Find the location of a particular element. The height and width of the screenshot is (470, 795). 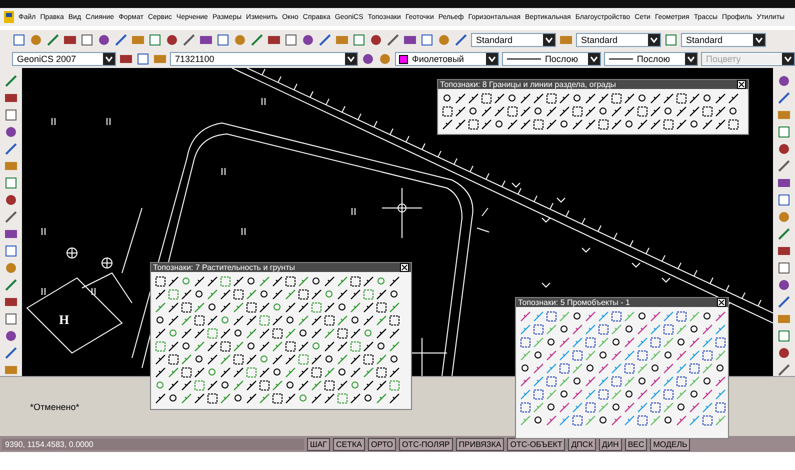

combo-value: 71321100 is located at coordinates (195, 59).